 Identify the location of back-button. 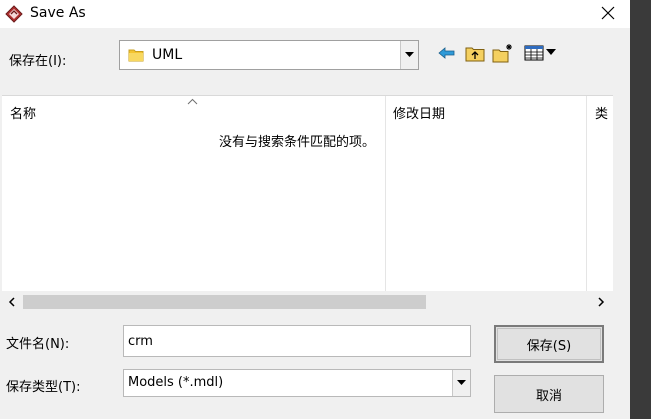
(447, 53).